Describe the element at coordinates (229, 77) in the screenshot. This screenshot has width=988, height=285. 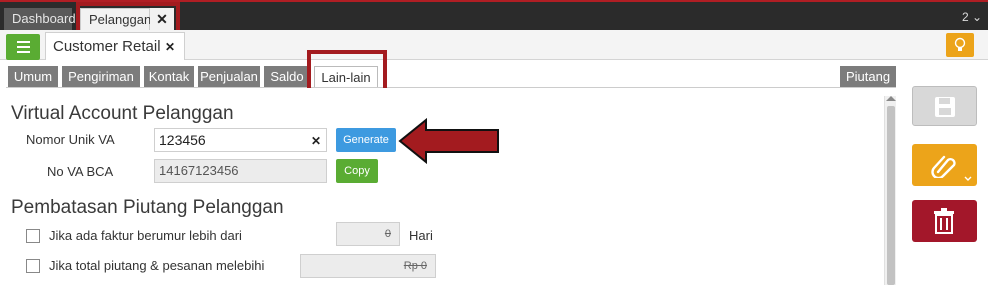
I see `tab-penjualan: Penjualan` at that location.